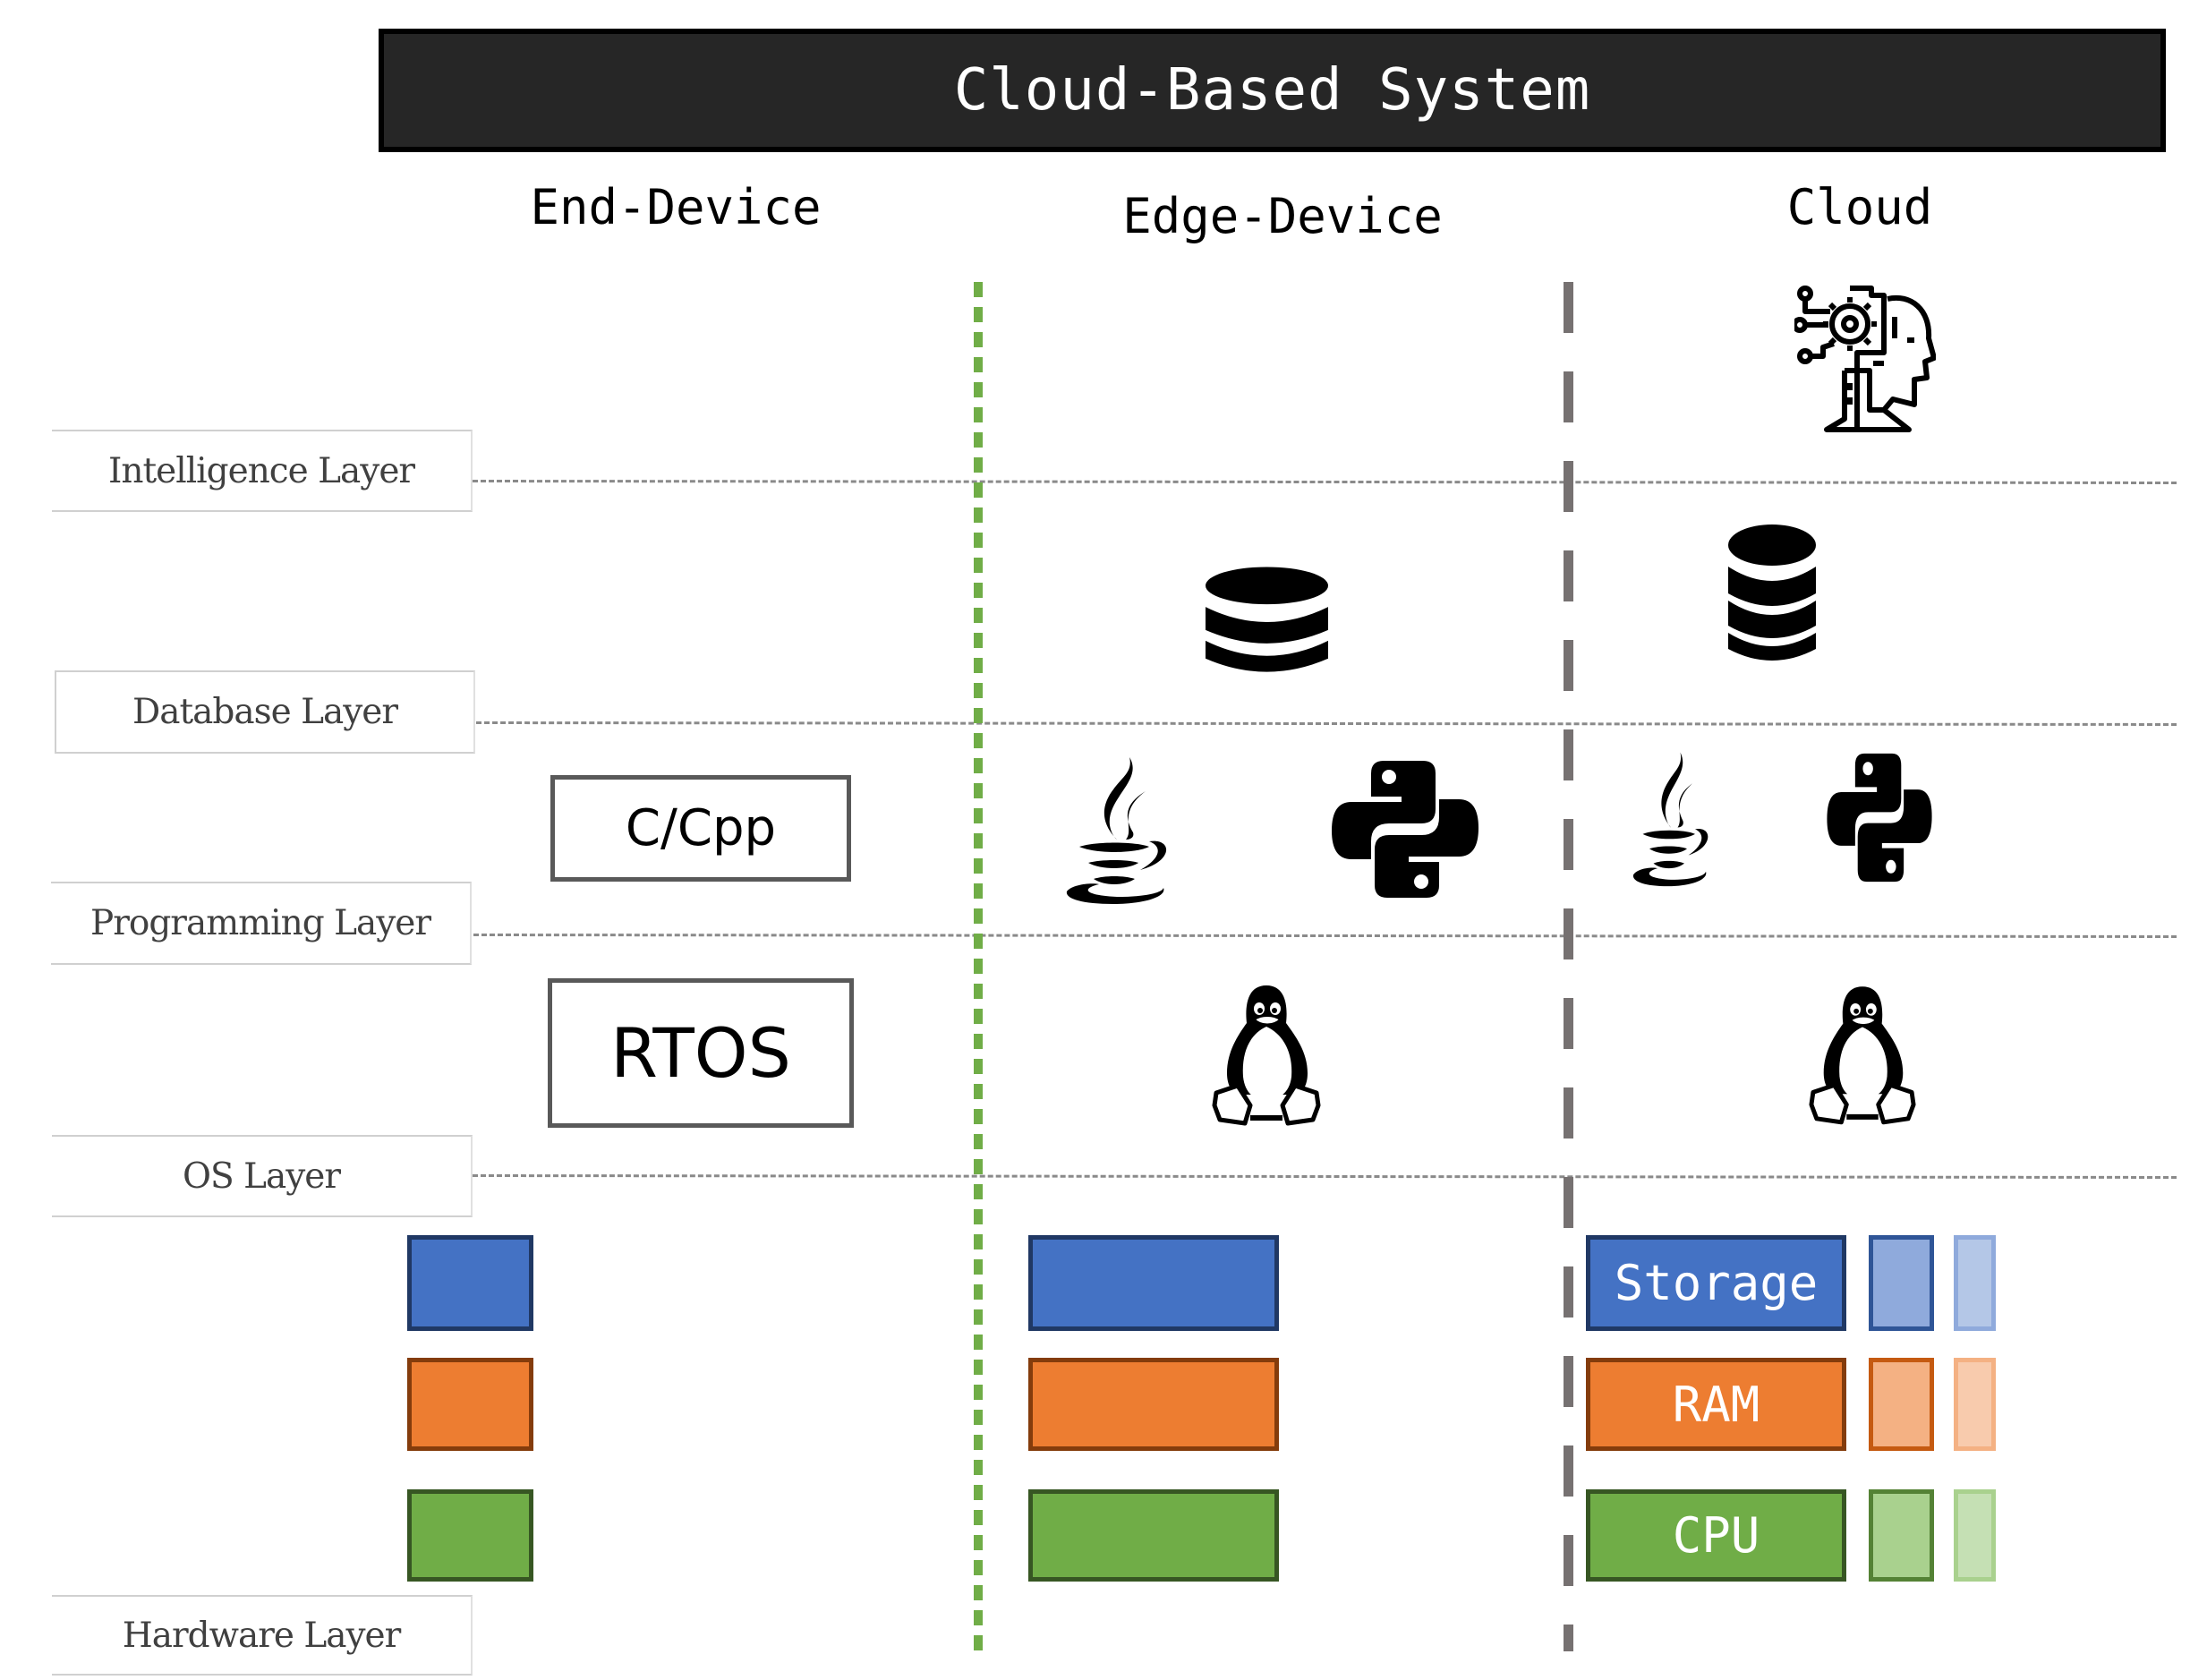  I want to click on end-device-programming-text: C/Cpp, so click(701, 828).